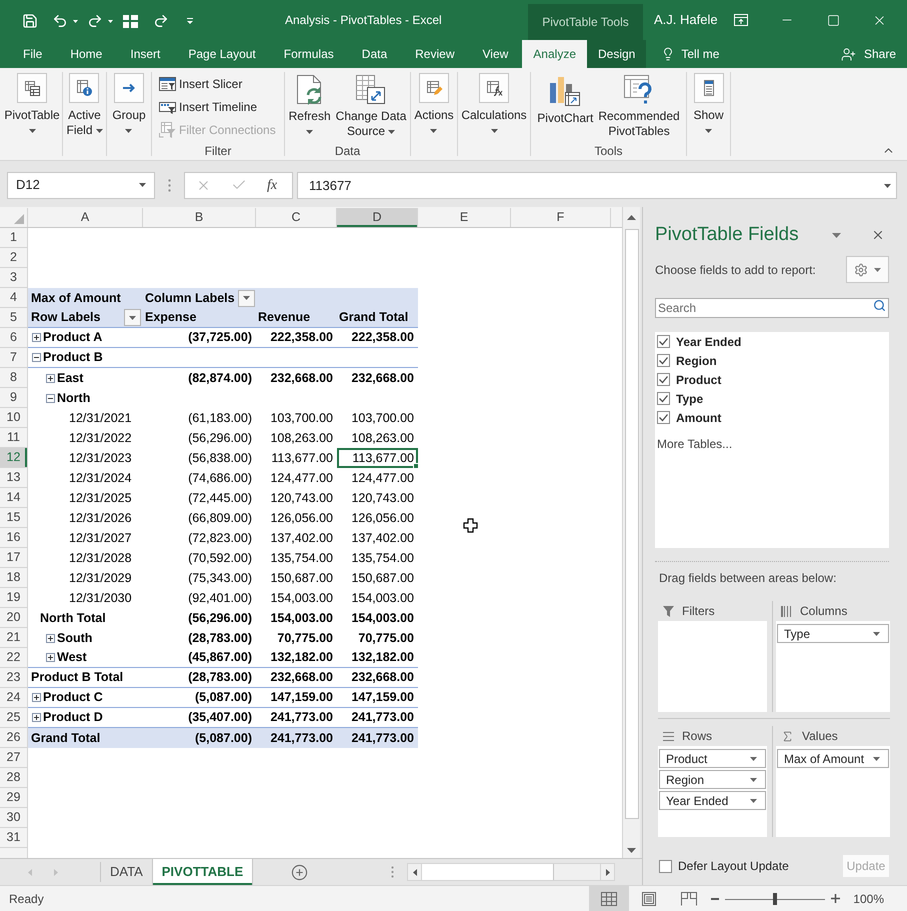 This screenshot has height=911, width=907. What do you see at coordinates (867, 269) in the screenshot?
I see `tools-button` at bounding box center [867, 269].